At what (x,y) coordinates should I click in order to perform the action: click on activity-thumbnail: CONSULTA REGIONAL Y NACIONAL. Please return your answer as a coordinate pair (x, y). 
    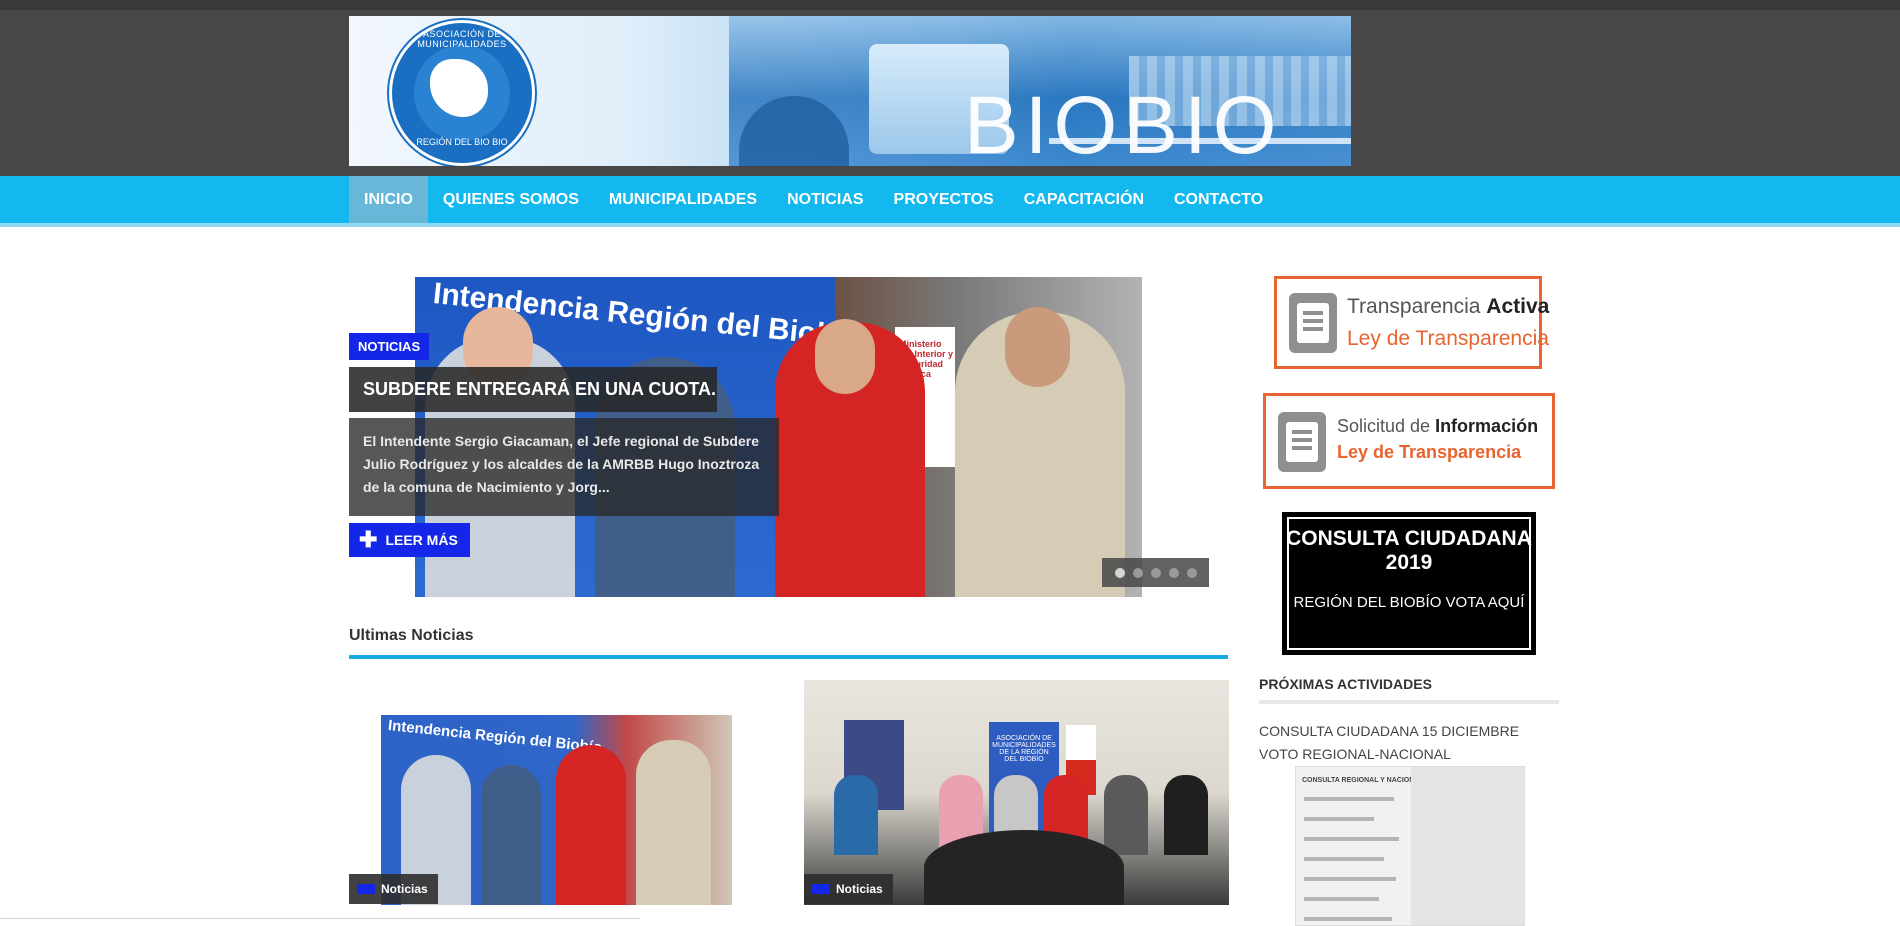
    Looking at the image, I should click on (1410, 846).